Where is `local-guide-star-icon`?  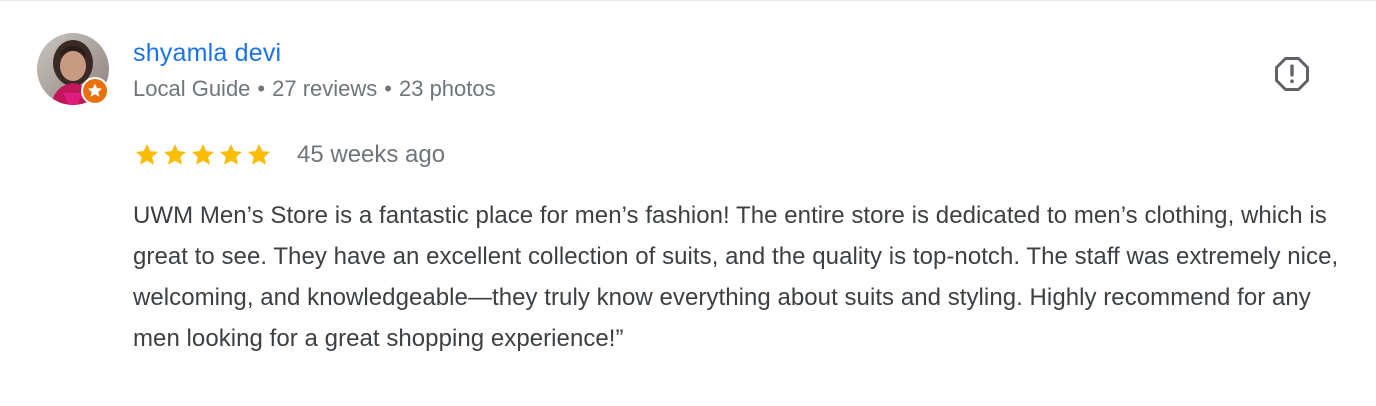
local-guide-star-icon is located at coordinates (95, 90).